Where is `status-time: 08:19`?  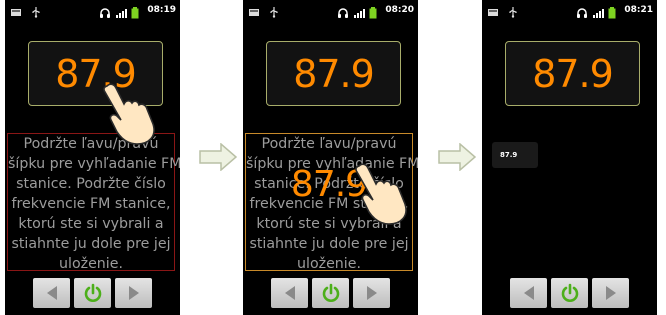
status-time: 08:19 is located at coordinates (161, 10).